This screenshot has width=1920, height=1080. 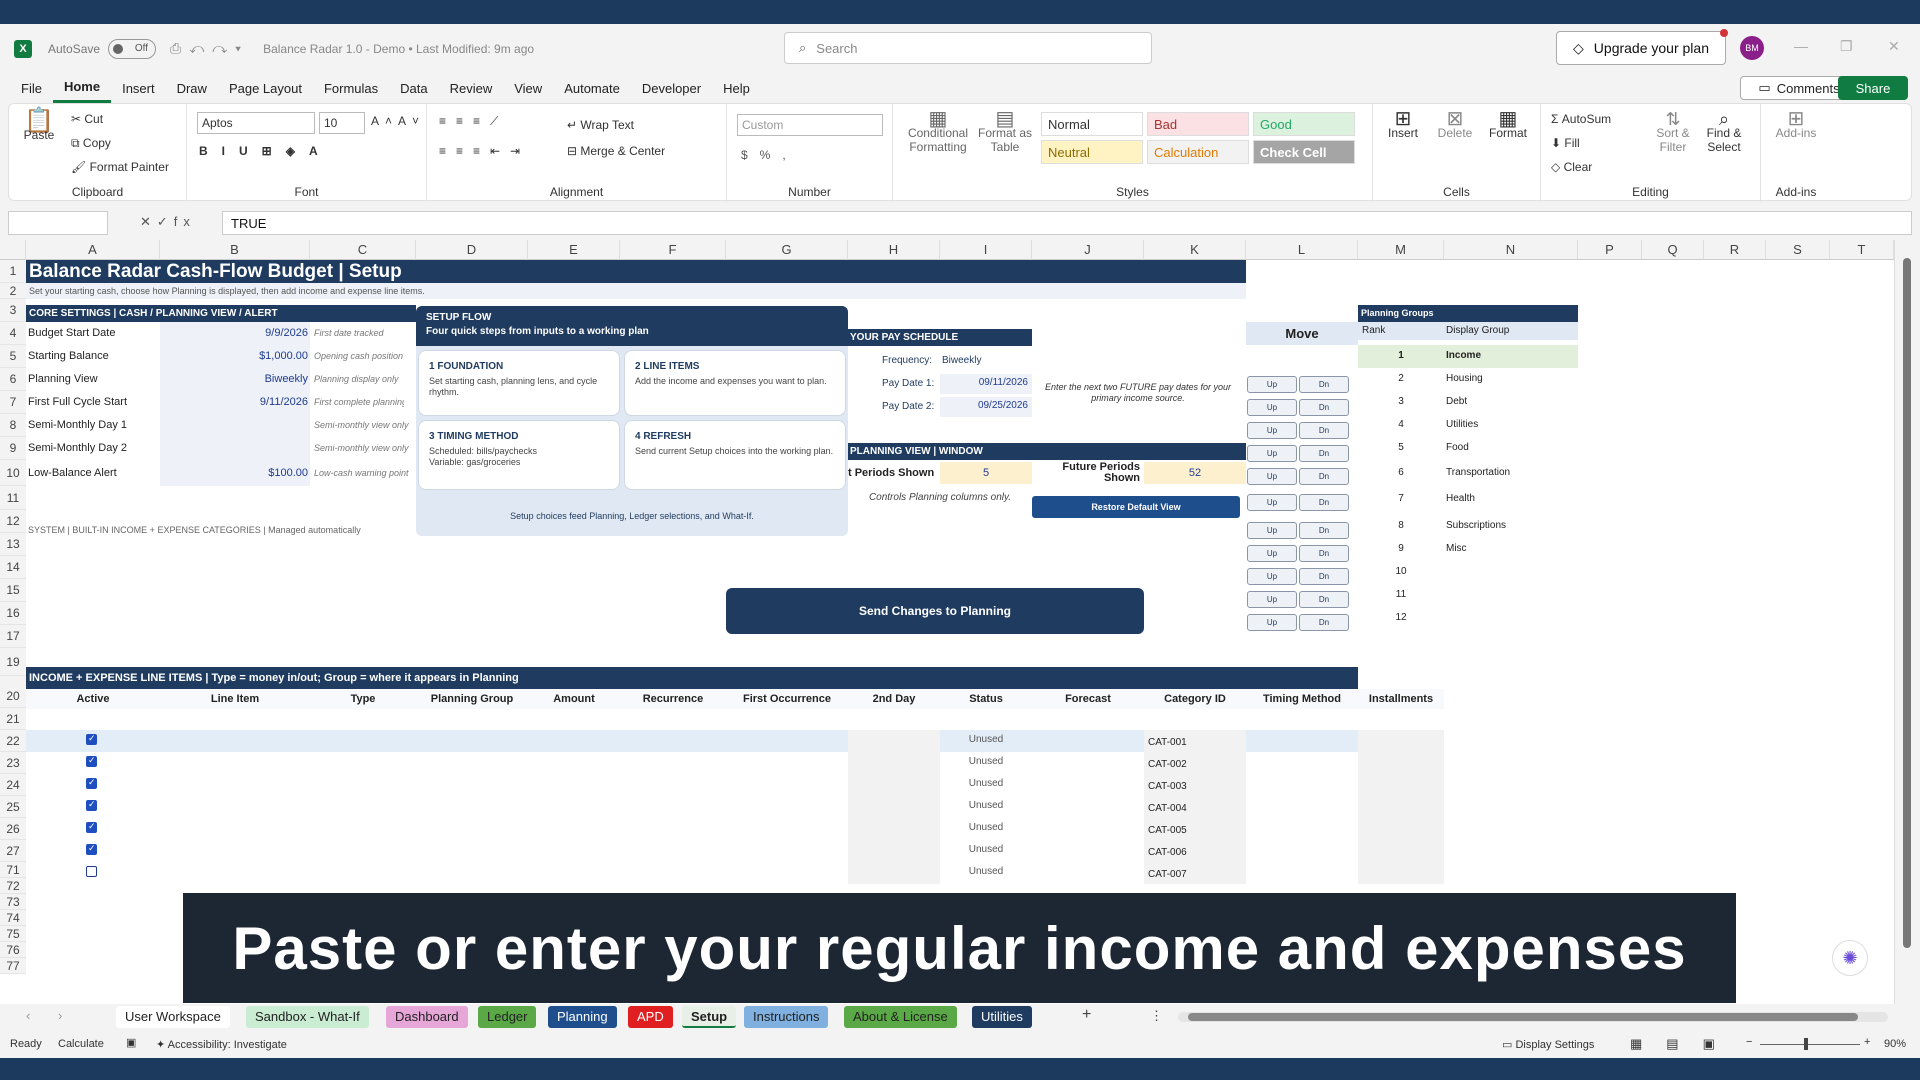 I want to click on row-header: 71, so click(x=13, y=870).